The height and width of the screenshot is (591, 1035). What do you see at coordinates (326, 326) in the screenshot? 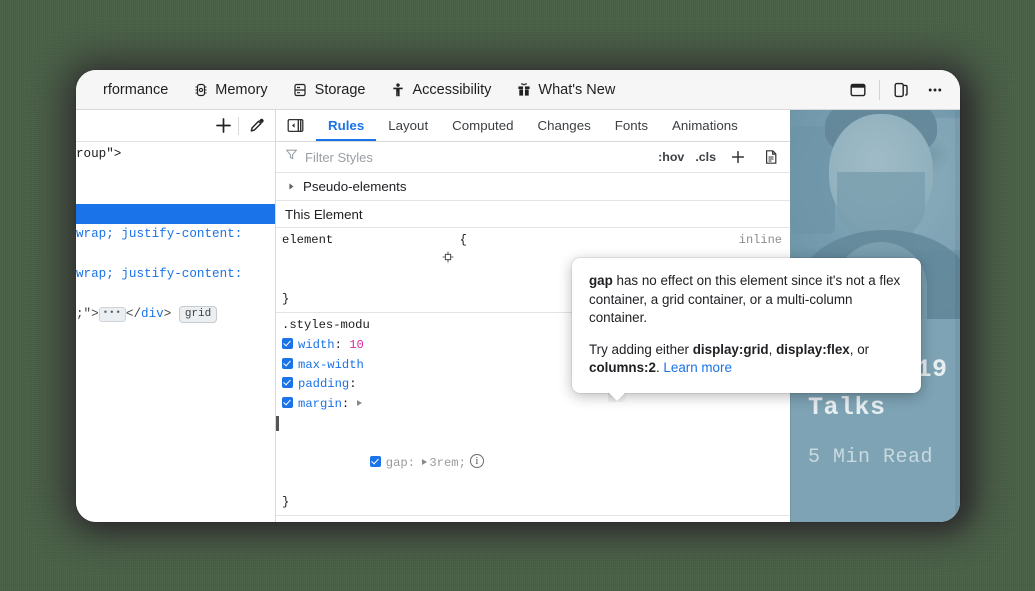
I see `rule-selector: .styles-modu` at bounding box center [326, 326].